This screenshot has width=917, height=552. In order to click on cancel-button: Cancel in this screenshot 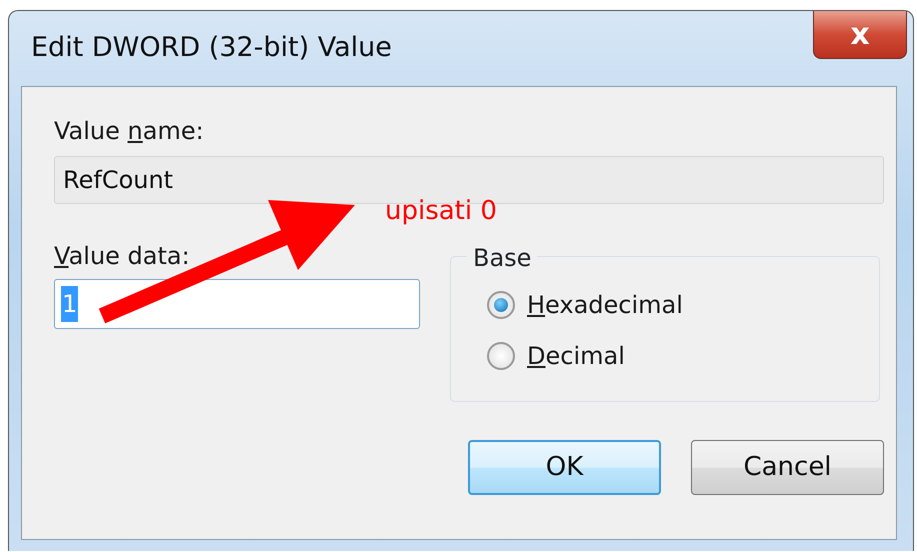, I will do `click(787, 467)`.